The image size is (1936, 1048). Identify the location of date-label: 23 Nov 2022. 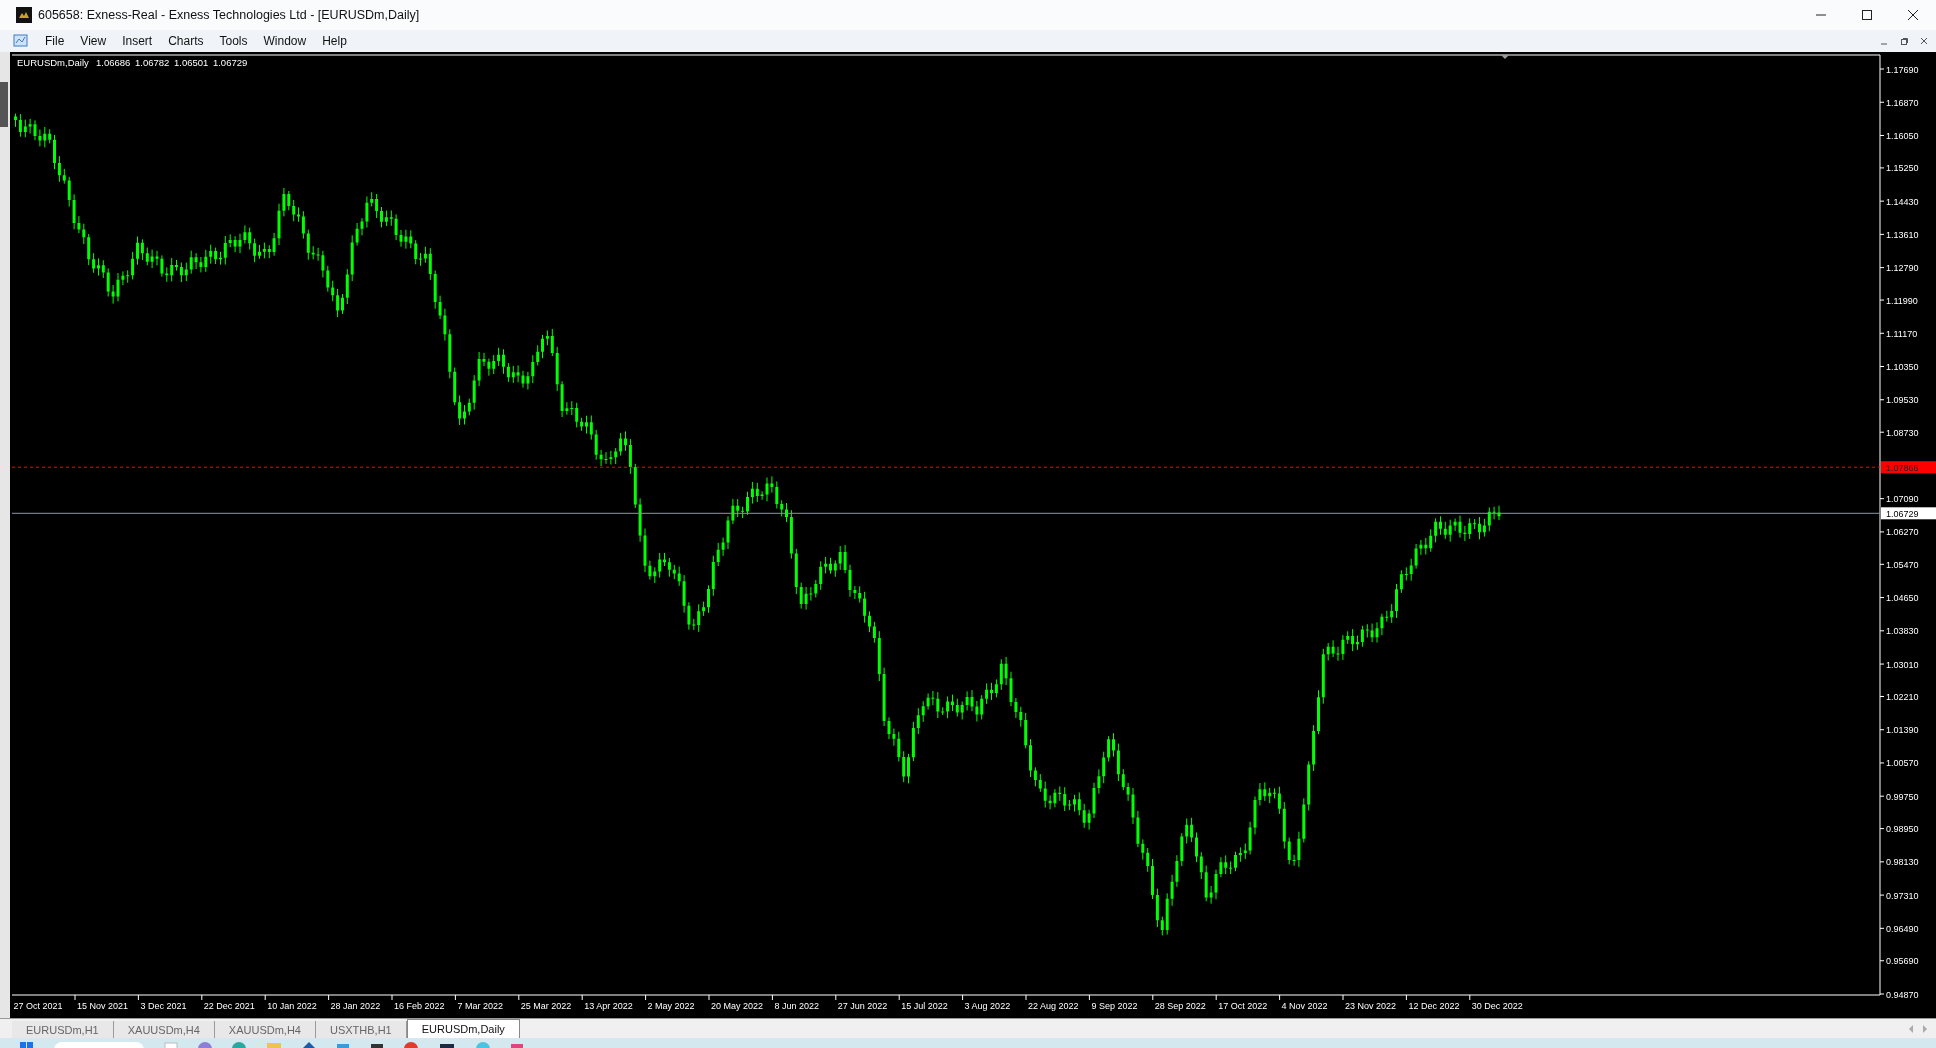
(1371, 1006).